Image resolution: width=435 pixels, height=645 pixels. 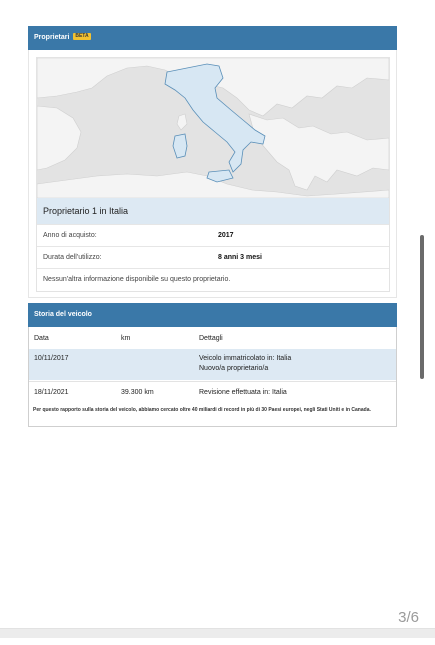 What do you see at coordinates (126, 338) in the screenshot?
I see `col-header-km: km` at bounding box center [126, 338].